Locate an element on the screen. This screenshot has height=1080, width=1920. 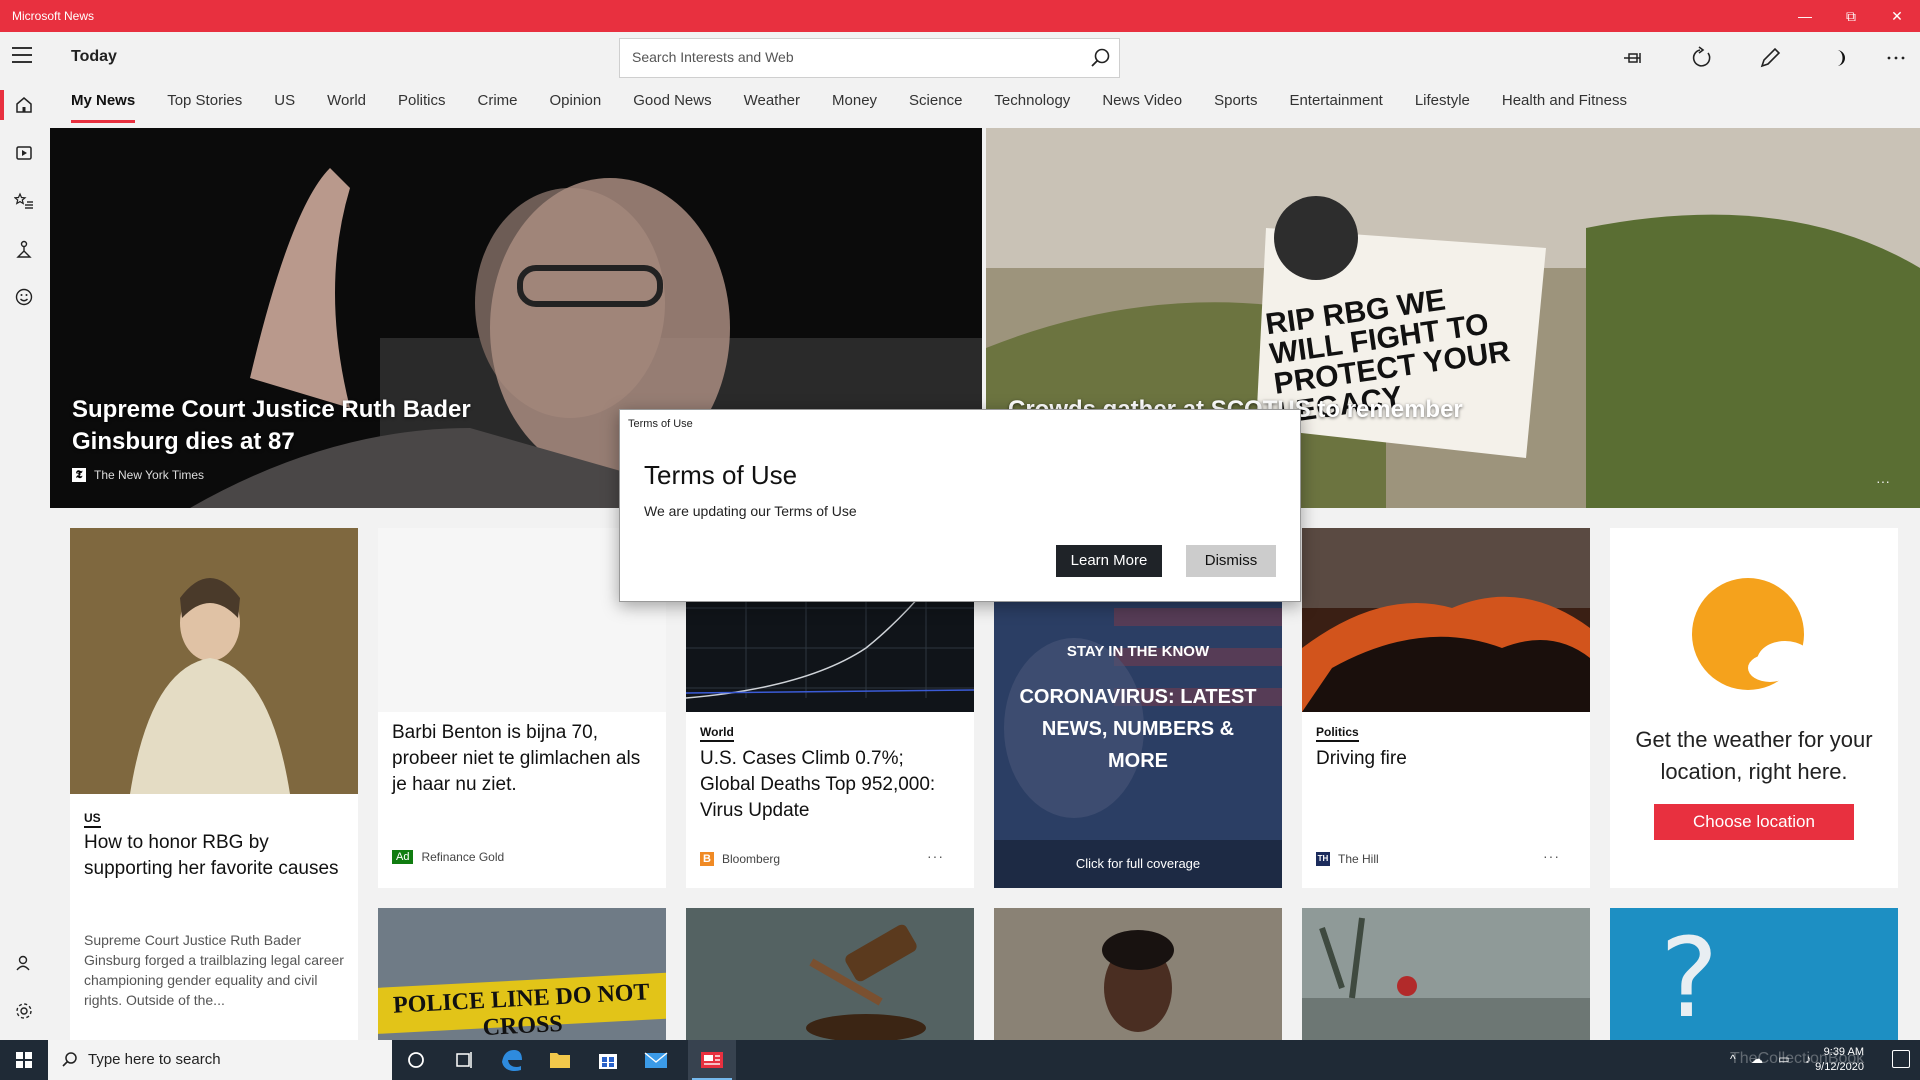
taskbar-clock: 9:39 AM 9/12/2020 is located at coordinates (1839, 1060).